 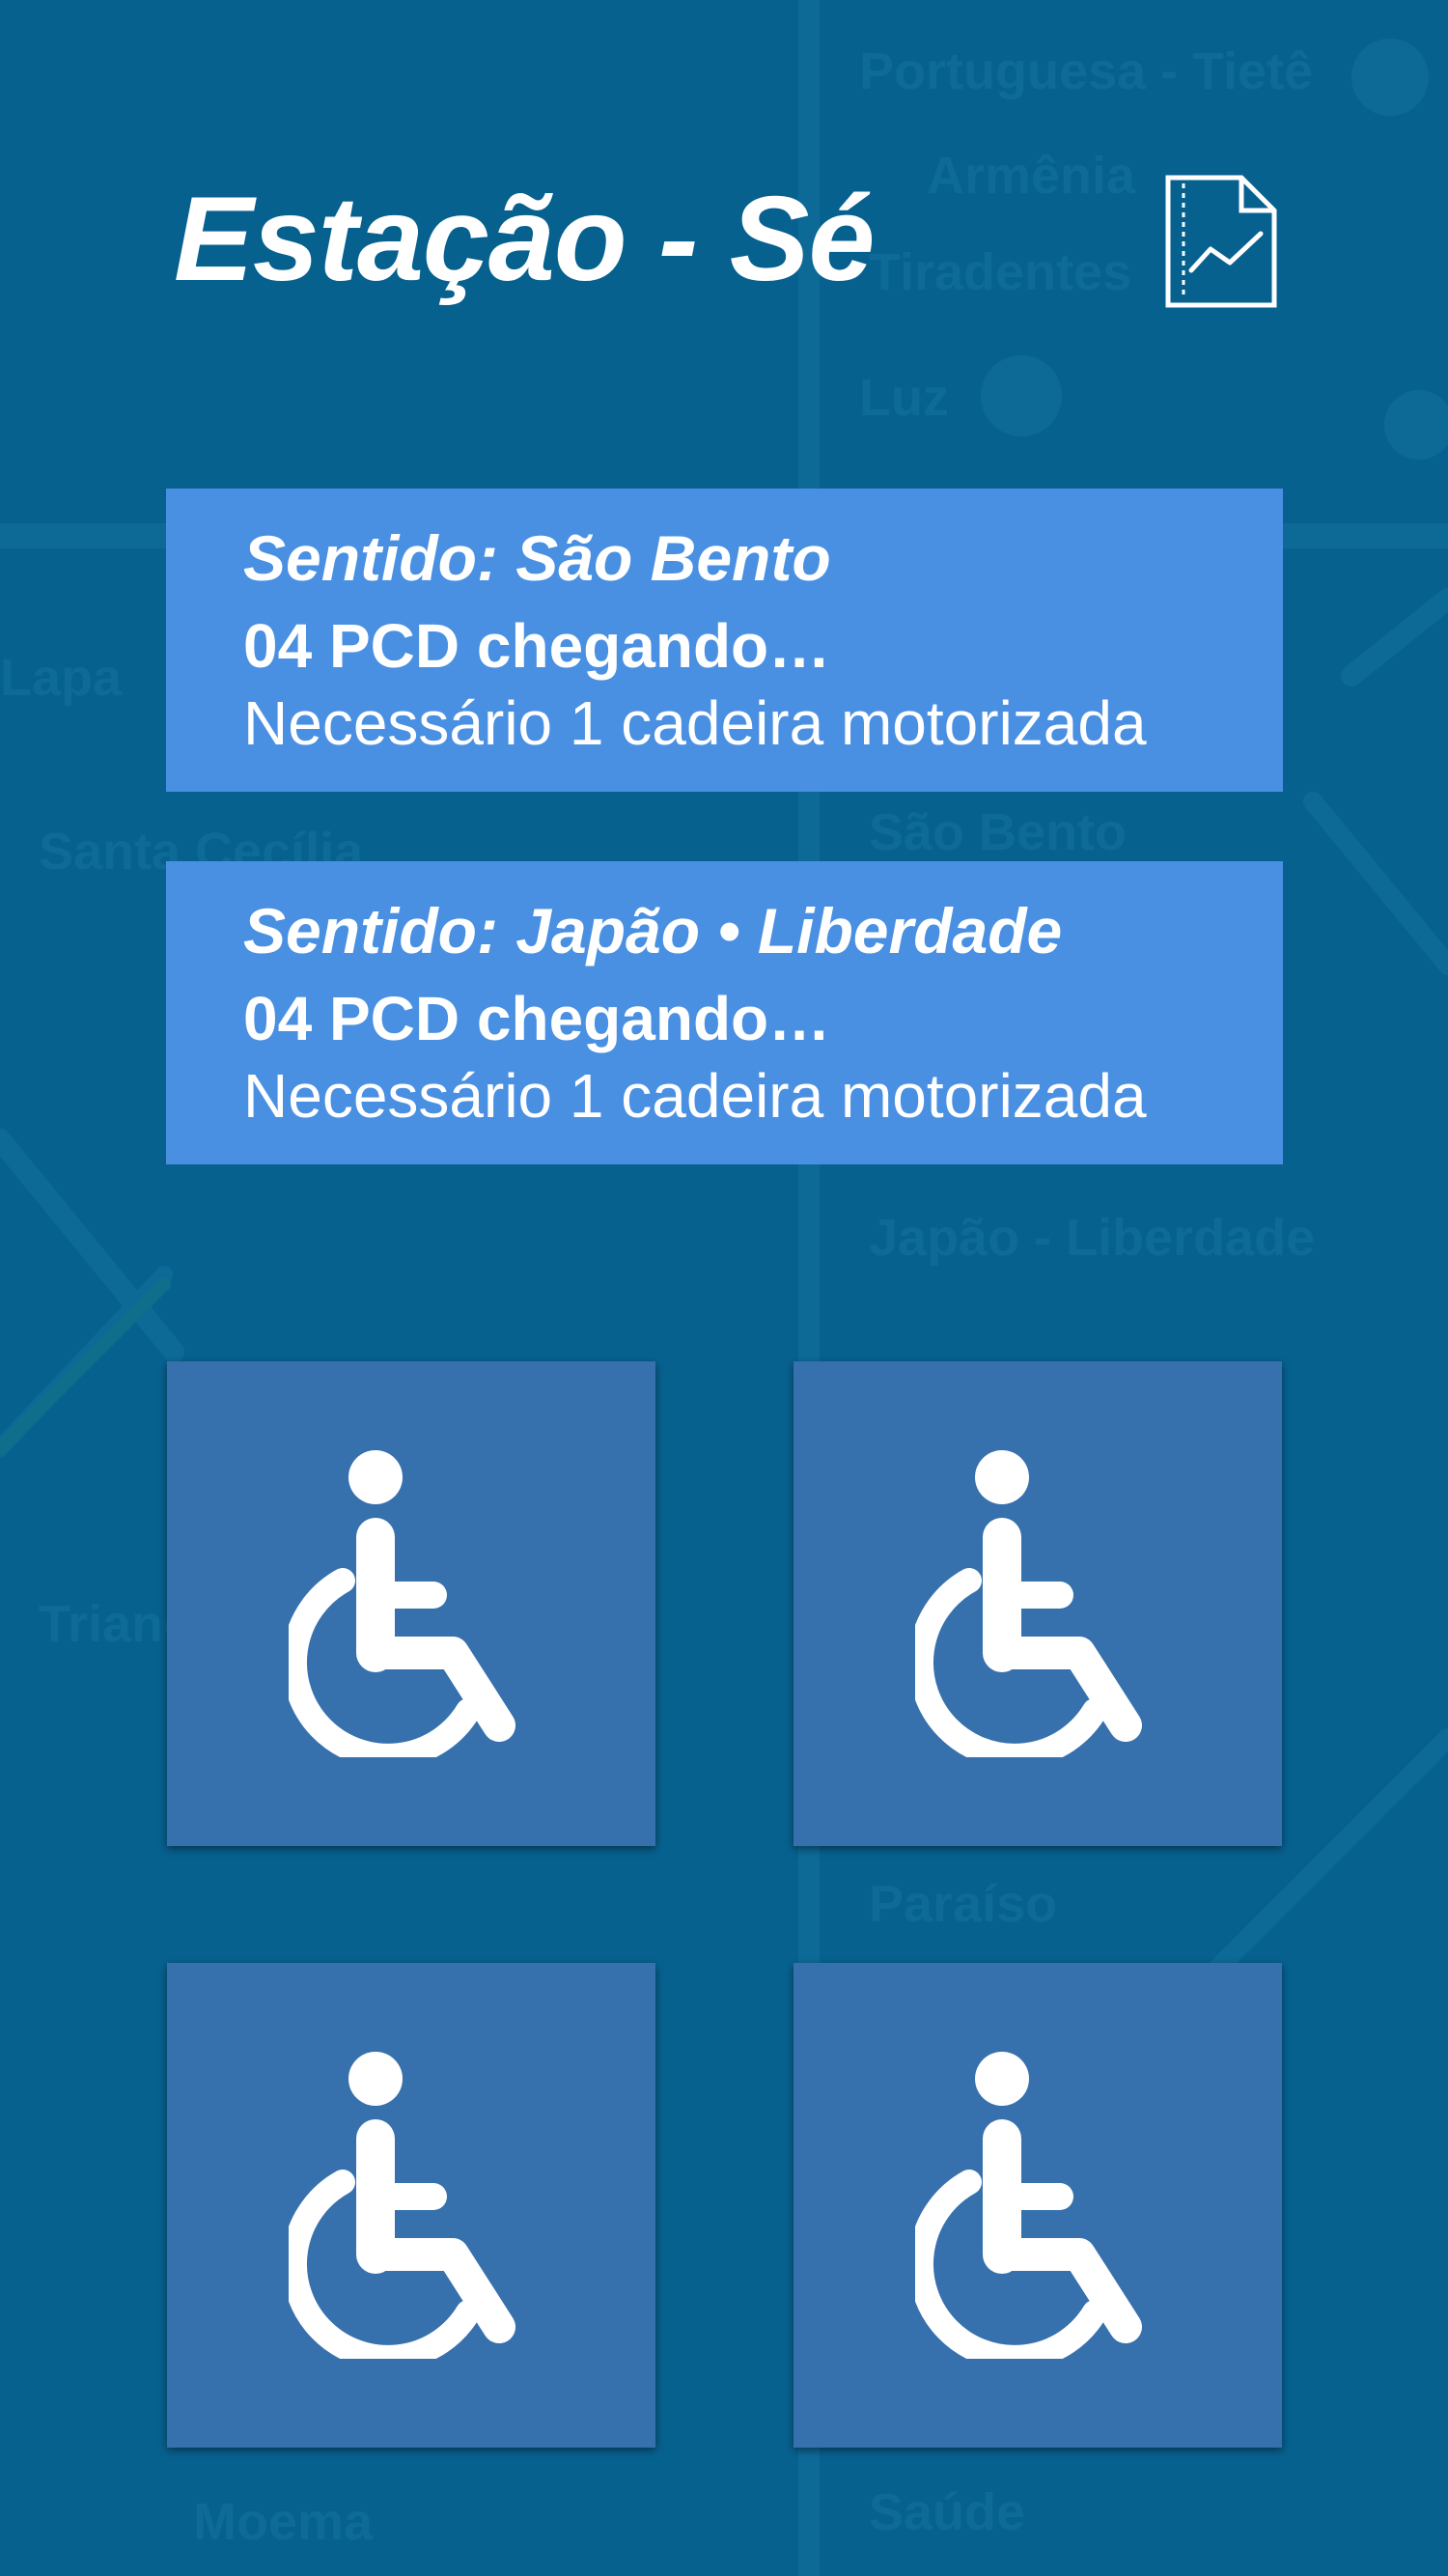 I want to click on direction-label: Sentido: São Bento, so click(x=537, y=558).